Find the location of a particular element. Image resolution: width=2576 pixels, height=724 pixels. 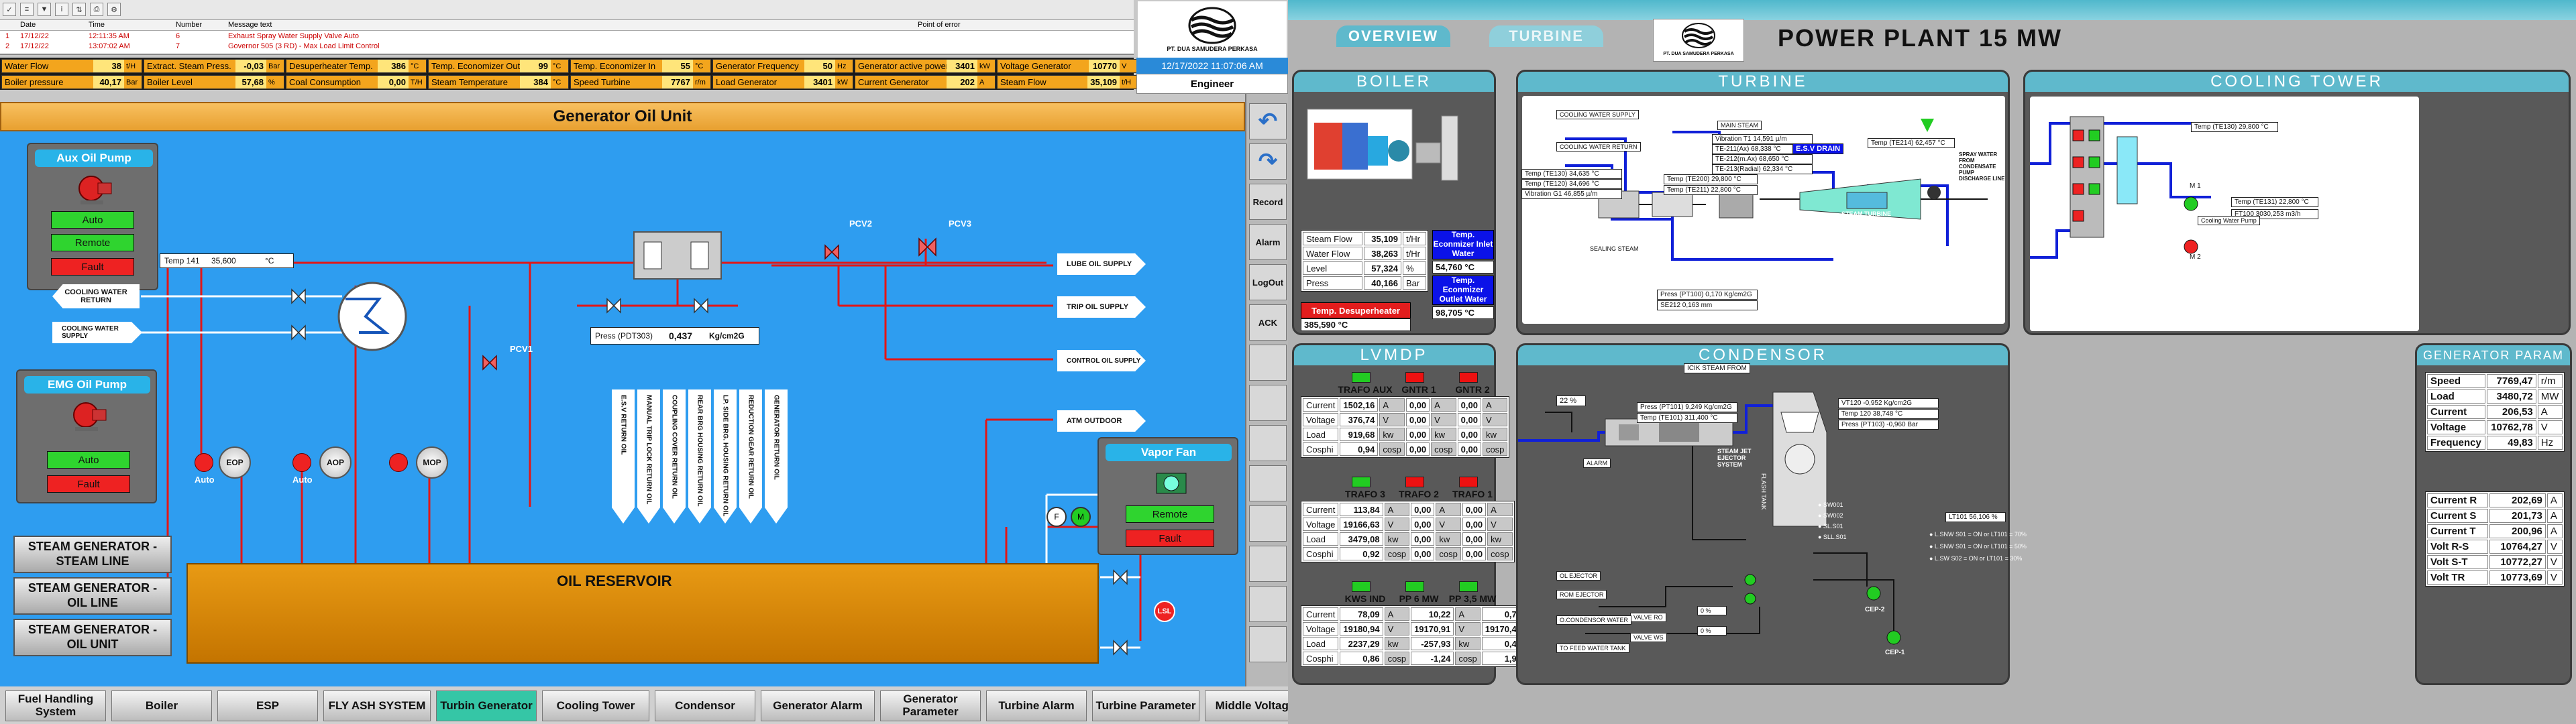

valve-ro-label: VALVE RO is located at coordinates (1648, 617).